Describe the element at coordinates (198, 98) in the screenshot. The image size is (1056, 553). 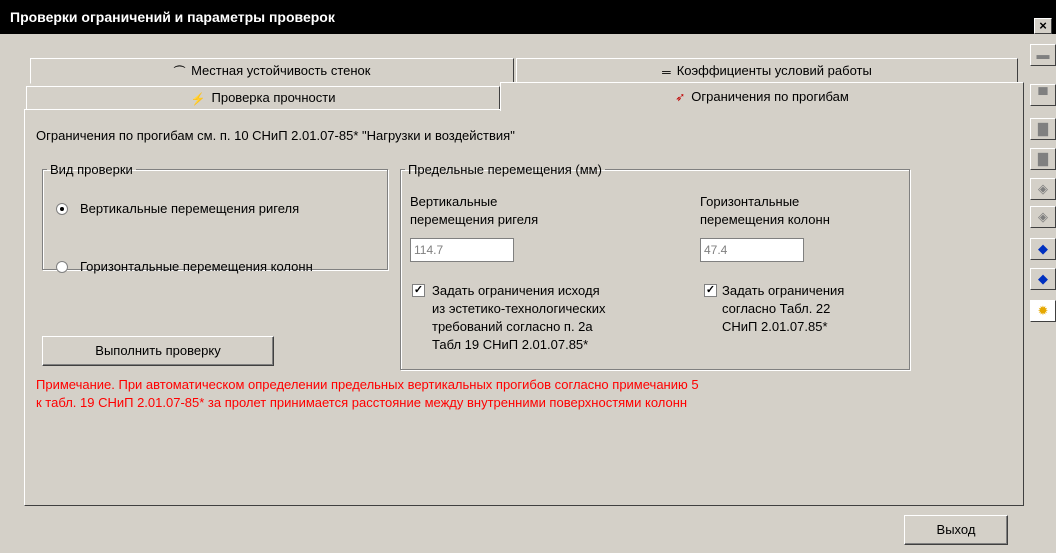
I see `strength-icon: ⚡` at that location.